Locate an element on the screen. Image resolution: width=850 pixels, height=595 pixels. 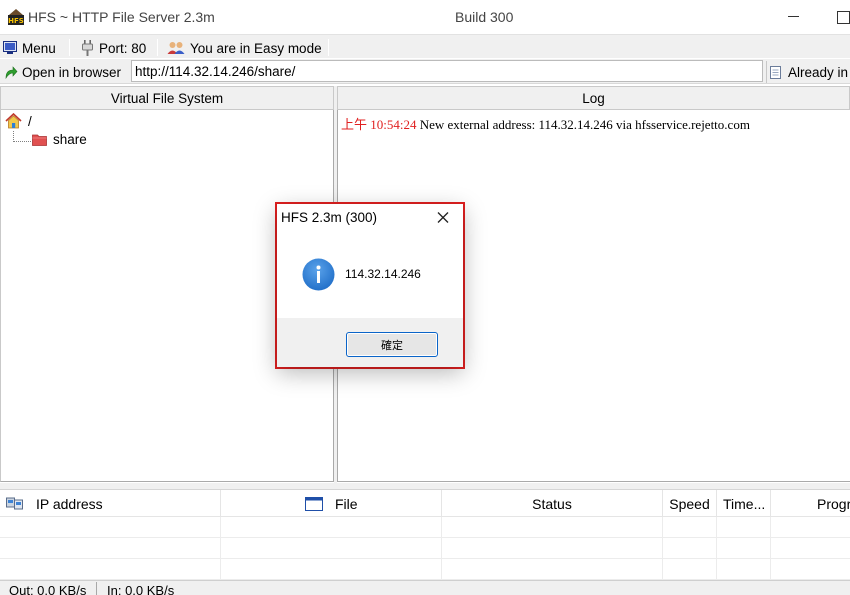
tree-item-share: share is located at coordinates (59, 139).